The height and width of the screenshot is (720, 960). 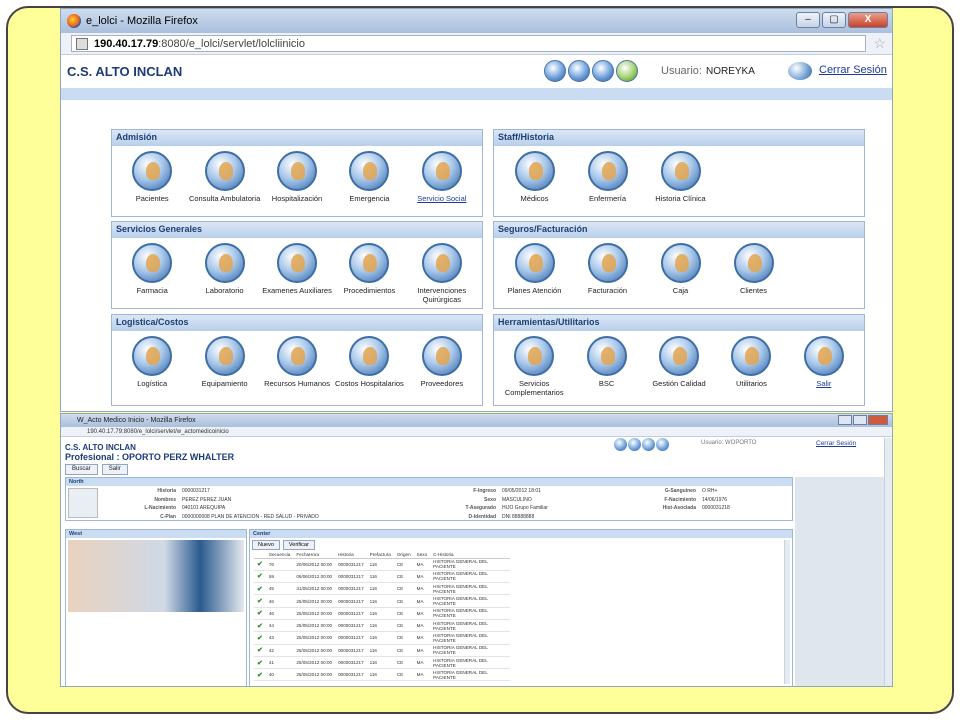 I want to click on module-button: Costos Hospitalarios, so click(x=369, y=362).